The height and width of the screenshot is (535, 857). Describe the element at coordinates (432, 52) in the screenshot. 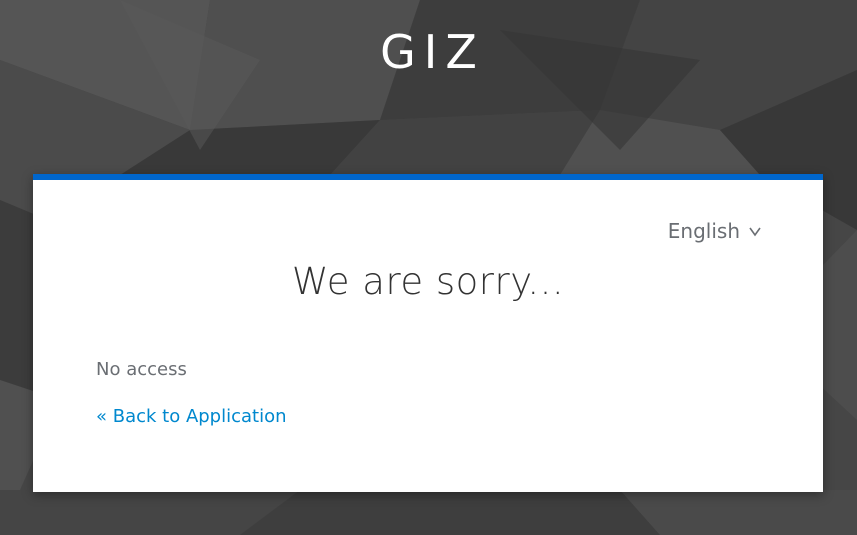

I see `brand-logo: GIZ` at that location.